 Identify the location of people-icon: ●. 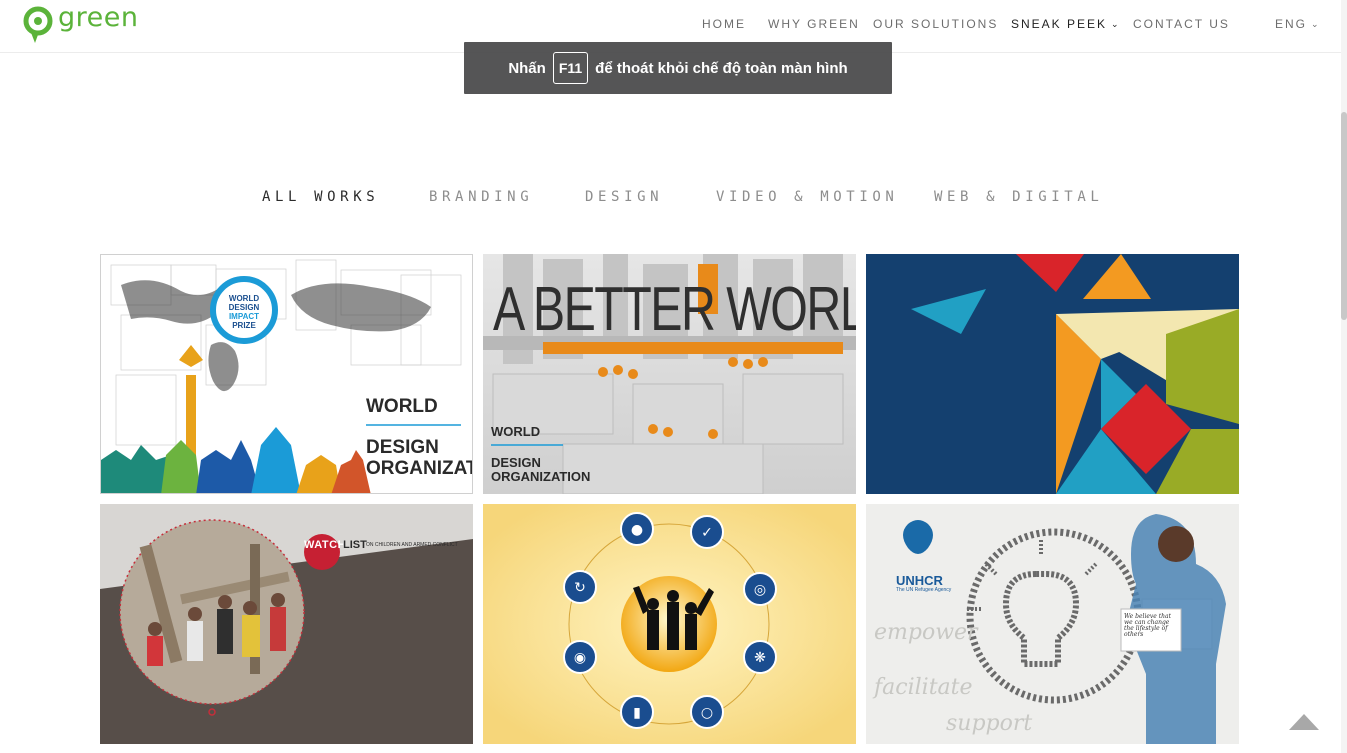
(637, 530).